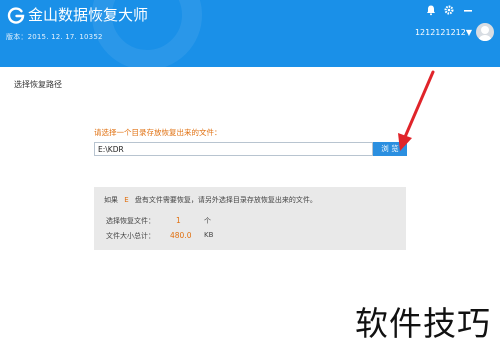  I want to click on size-unit: KB, so click(209, 235).